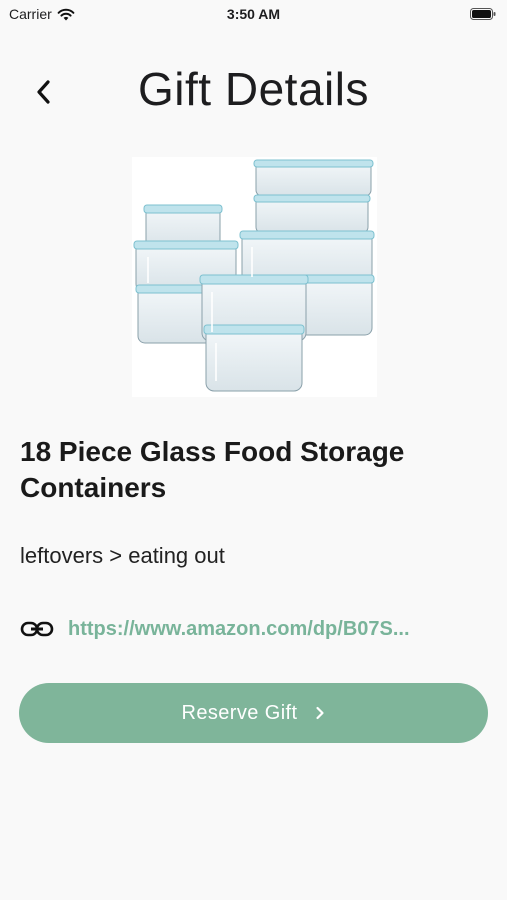 Image resolution: width=507 pixels, height=900 pixels. What do you see at coordinates (253, 89) in the screenshot?
I see `page-title: Gift Details` at bounding box center [253, 89].